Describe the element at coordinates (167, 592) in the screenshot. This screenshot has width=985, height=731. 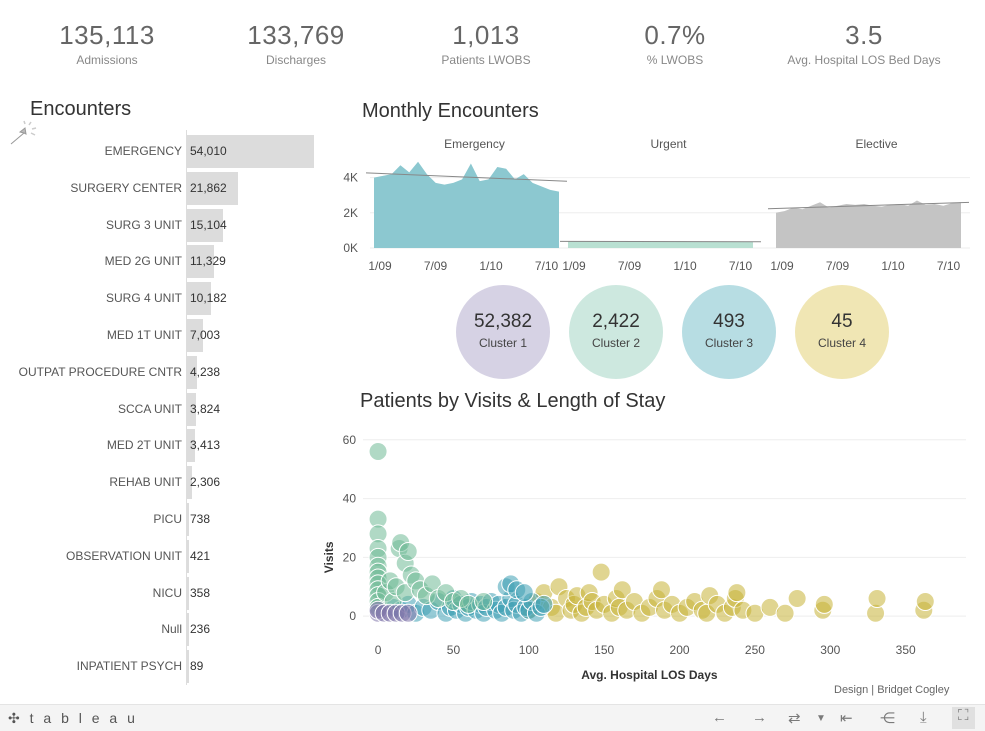
I see `encounter-label: NICU` at that location.